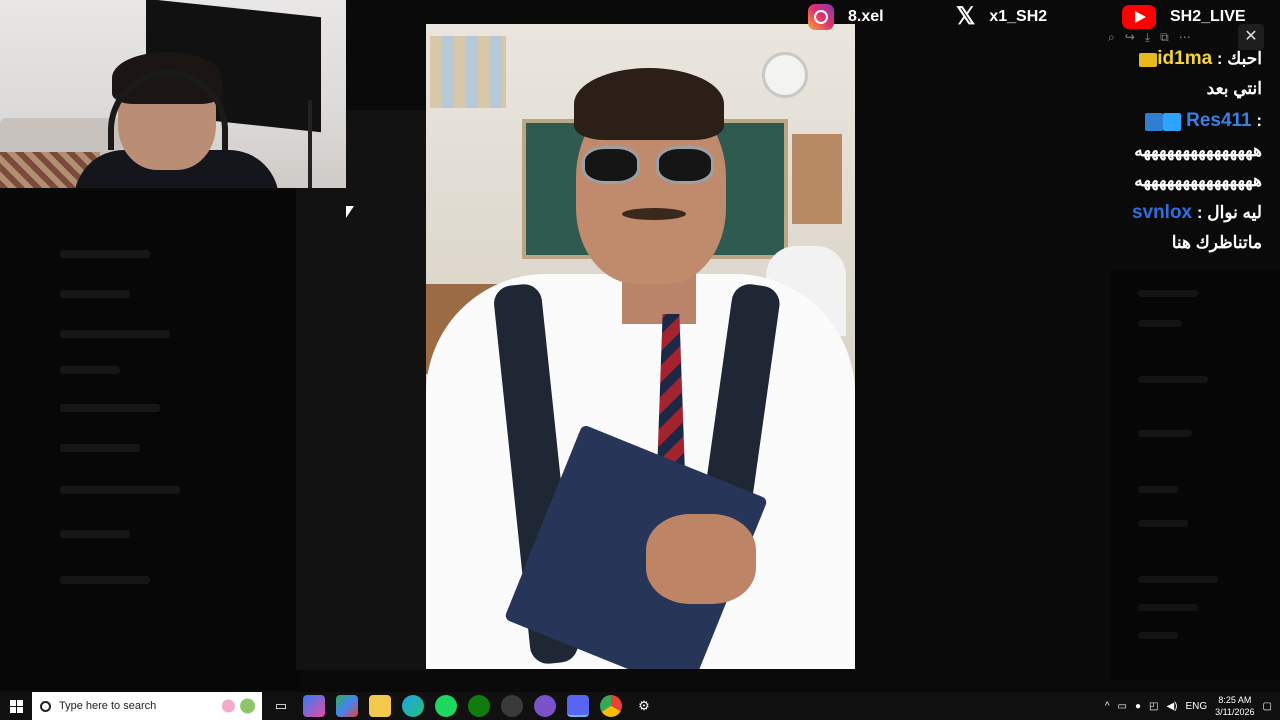  Describe the element at coordinates (611, 706) in the screenshot. I see `chrome-icon` at that location.